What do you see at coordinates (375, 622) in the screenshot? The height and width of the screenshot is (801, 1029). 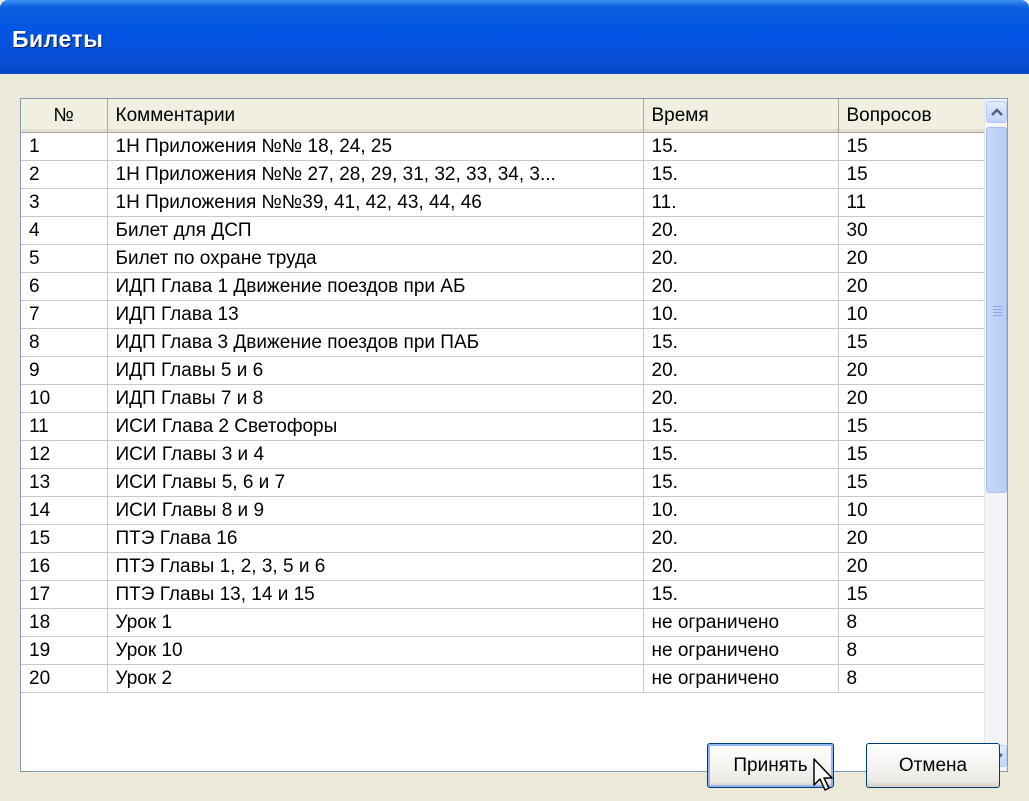 I see `cell-comment: Урок 1` at bounding box center [375, 622].